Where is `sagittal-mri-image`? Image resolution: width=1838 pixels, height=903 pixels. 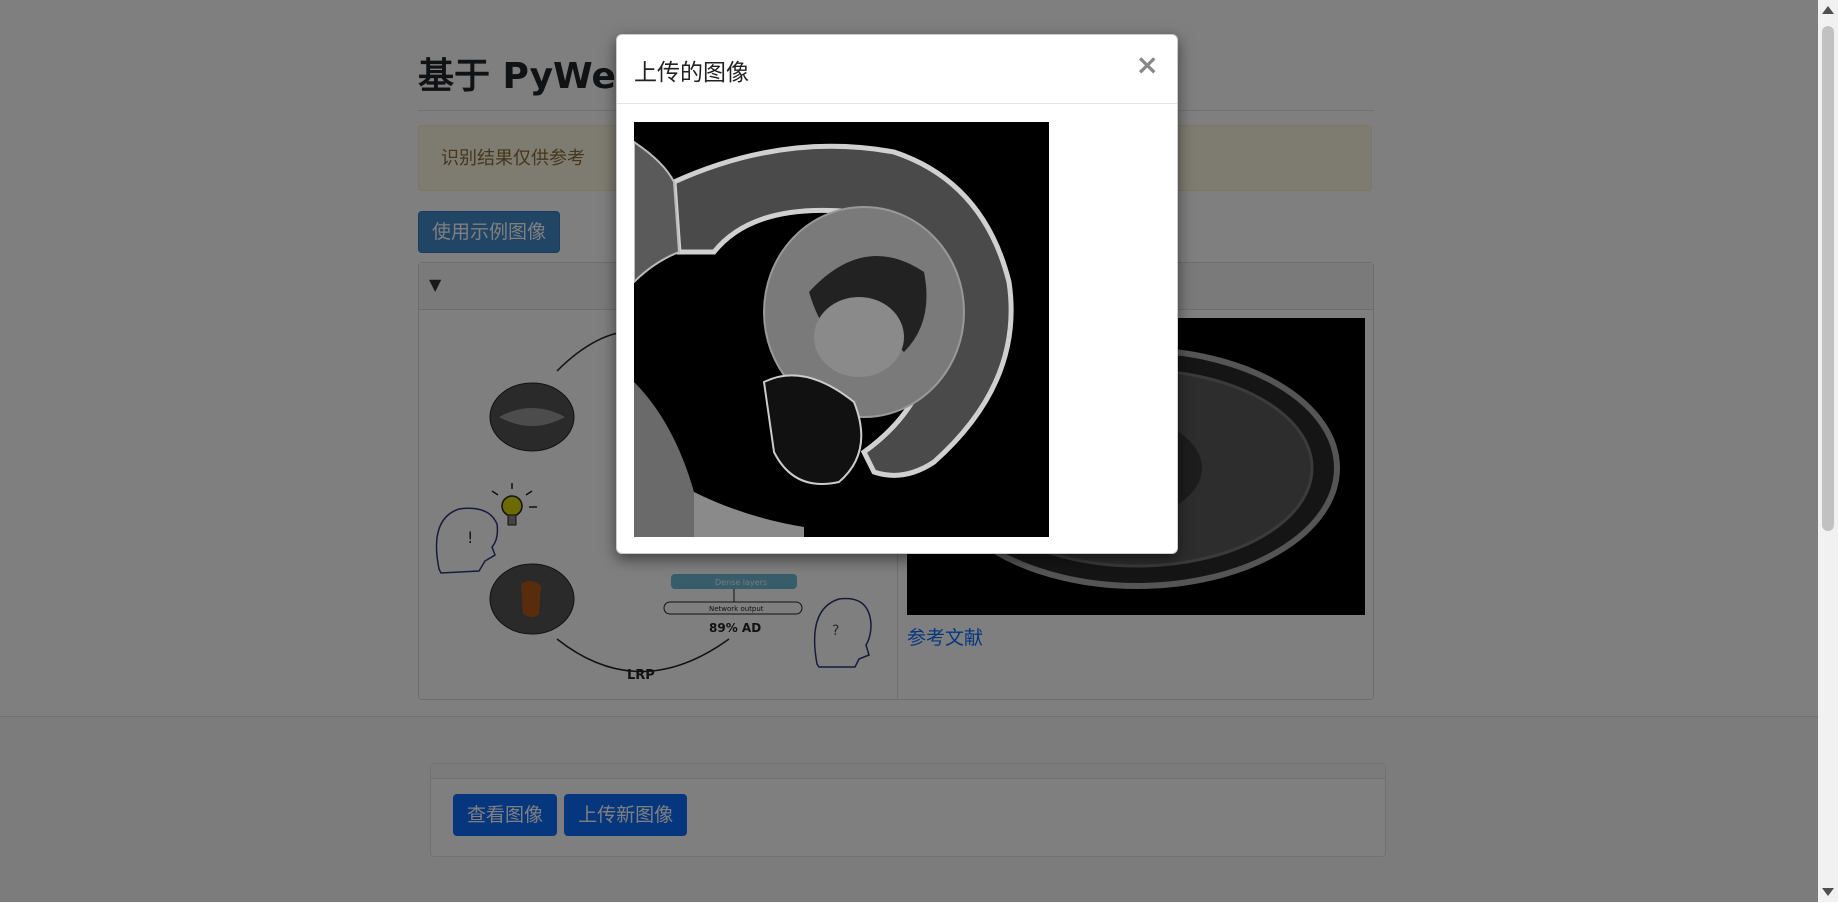 sagittal-mri-image is located at coordinates (841, 329).